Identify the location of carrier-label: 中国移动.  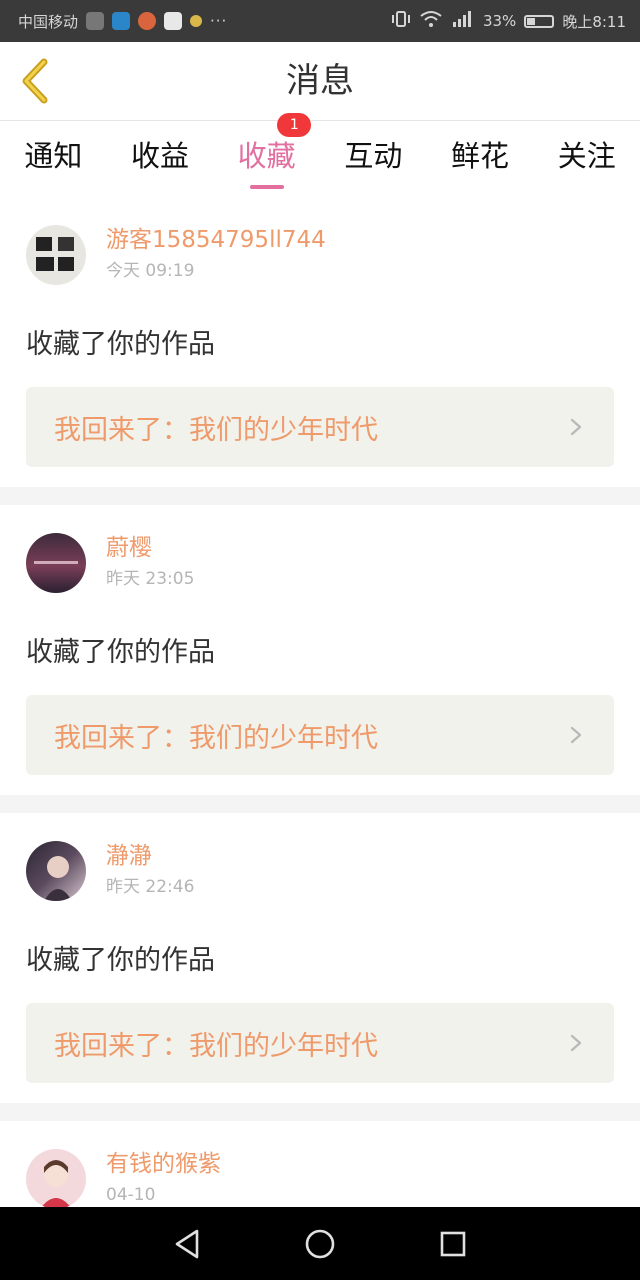
(48, 21).